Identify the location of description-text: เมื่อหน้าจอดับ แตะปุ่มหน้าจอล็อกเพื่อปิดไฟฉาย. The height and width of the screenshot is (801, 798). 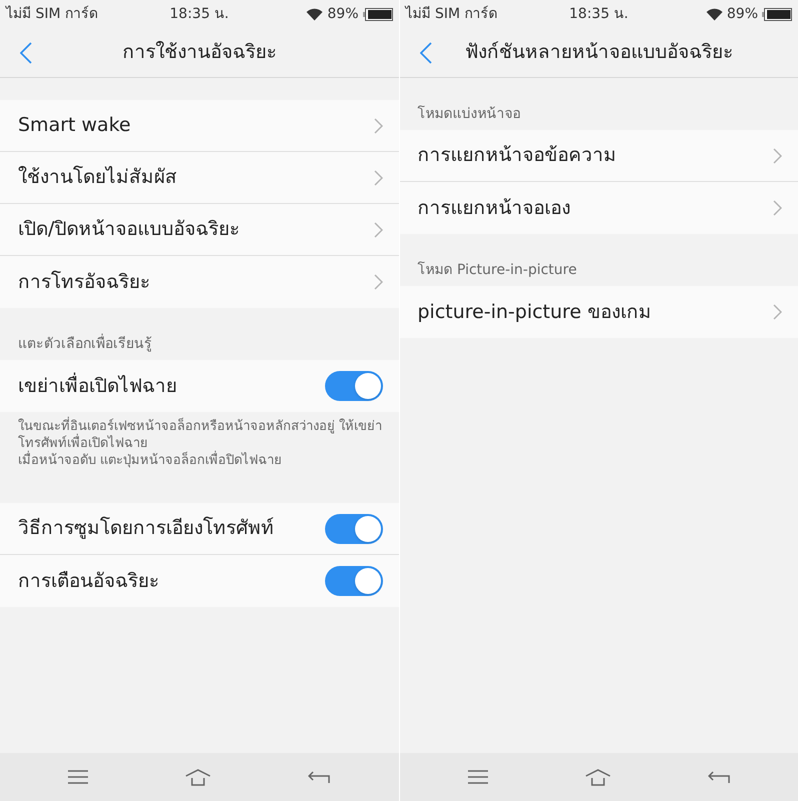
(203, 460).